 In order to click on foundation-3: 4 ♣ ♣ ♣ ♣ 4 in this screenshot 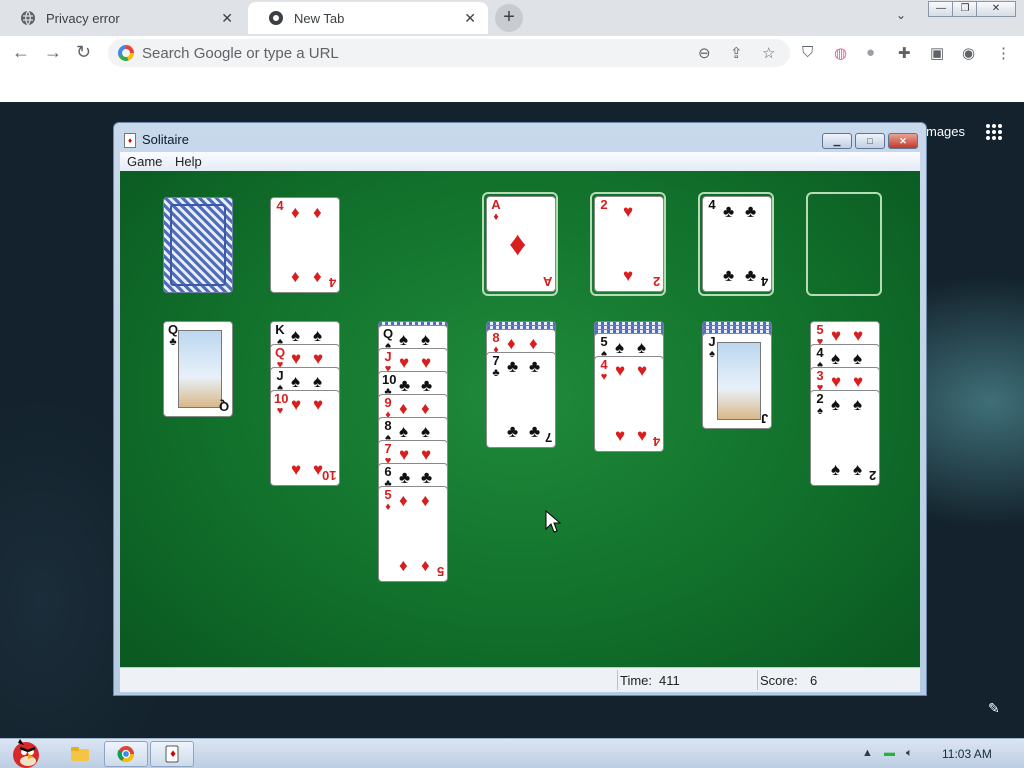, I will do `click(736, 244)`.